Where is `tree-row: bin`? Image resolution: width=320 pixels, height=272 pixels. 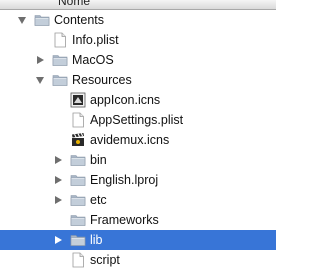
tree-row: bin is located at coordinates (138, 160).